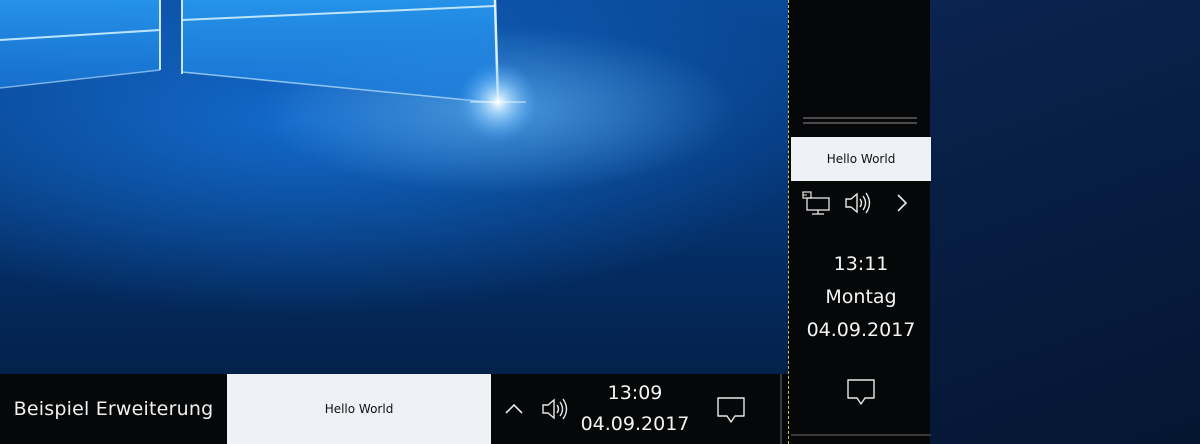 Image resolution: width=1200 pixels, height=444 pixels. What do you see at coordinates (514, 409) in the screenshot?
I see `chevron-up-icon` at bounding box center [514, 409].